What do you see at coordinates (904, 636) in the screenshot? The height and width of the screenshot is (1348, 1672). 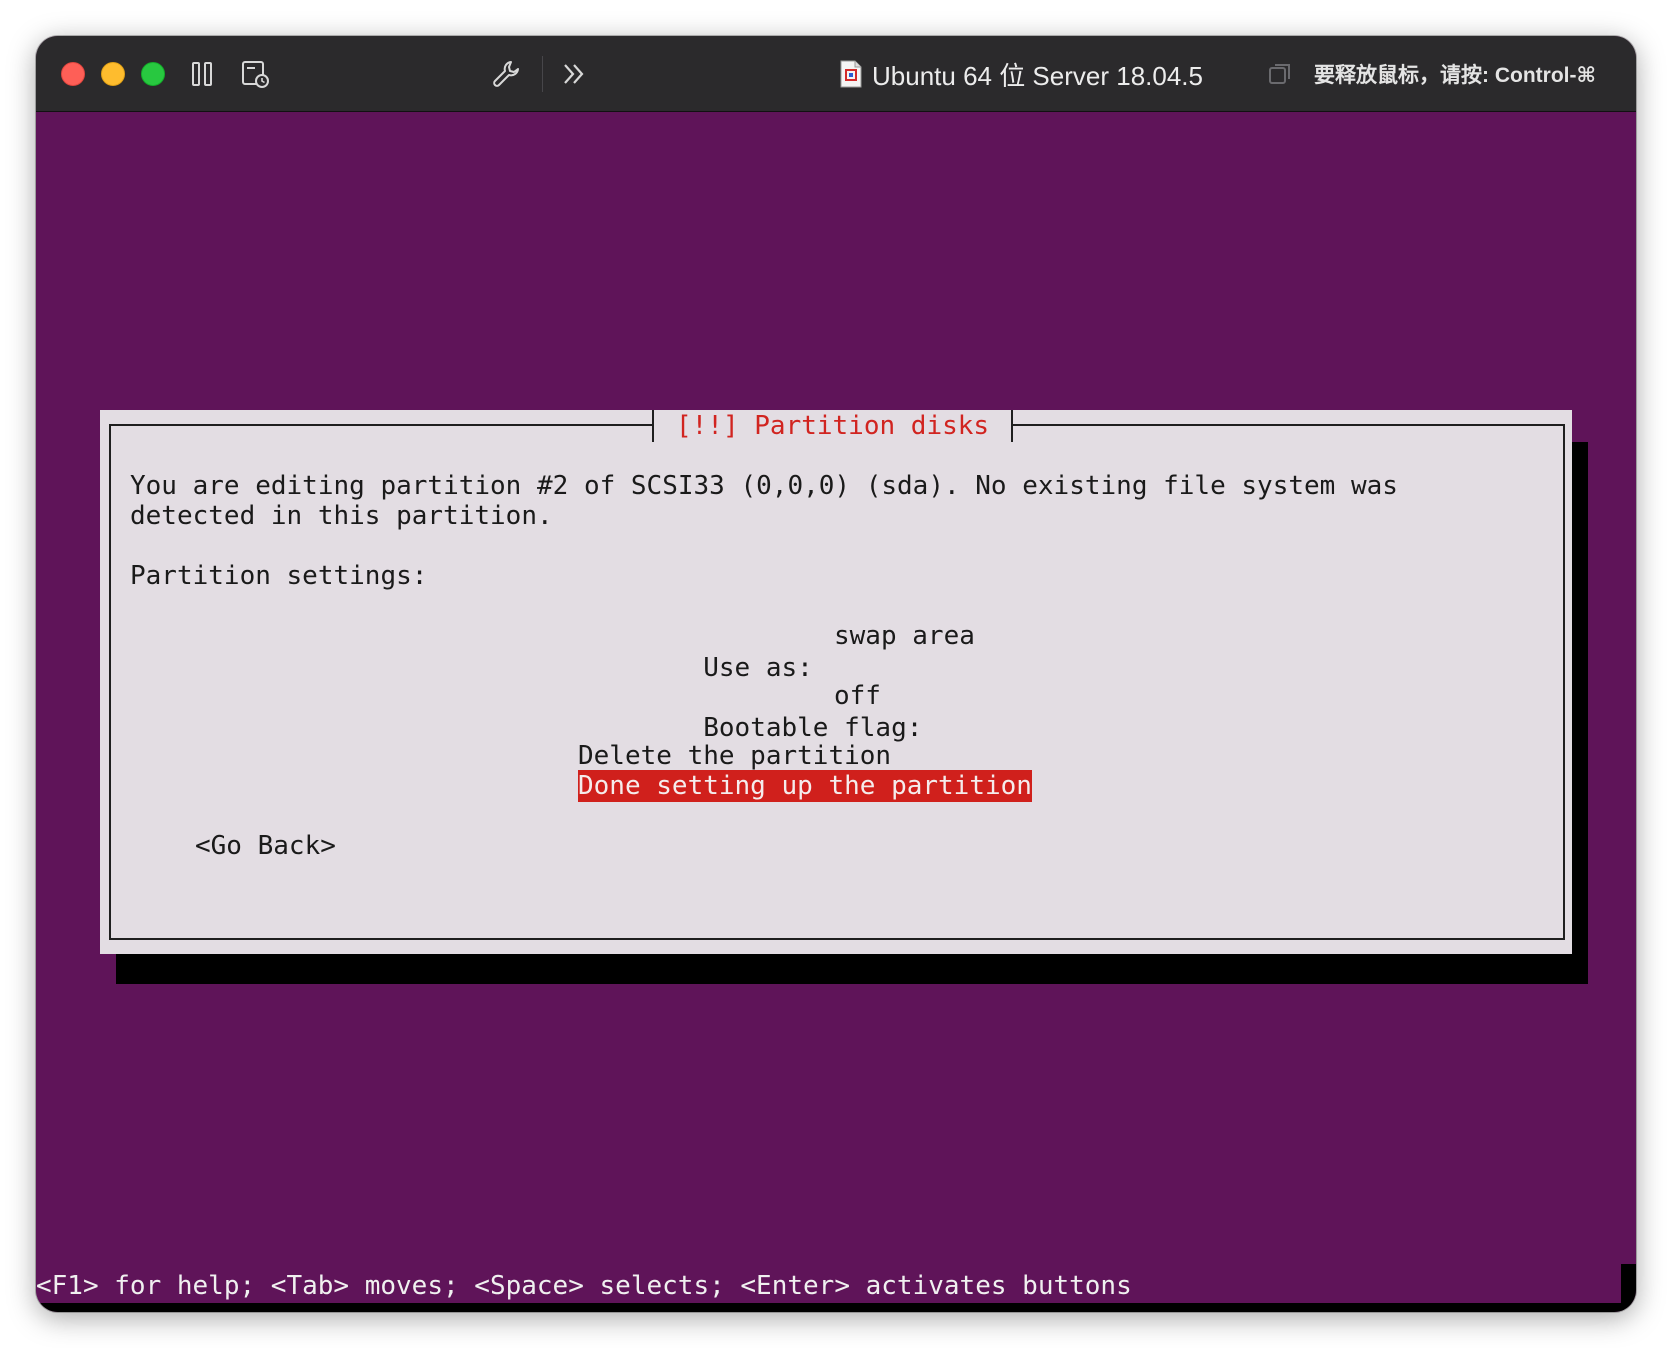 I see `setting-use-as-value: swap area` at bounding box center [904, 636].